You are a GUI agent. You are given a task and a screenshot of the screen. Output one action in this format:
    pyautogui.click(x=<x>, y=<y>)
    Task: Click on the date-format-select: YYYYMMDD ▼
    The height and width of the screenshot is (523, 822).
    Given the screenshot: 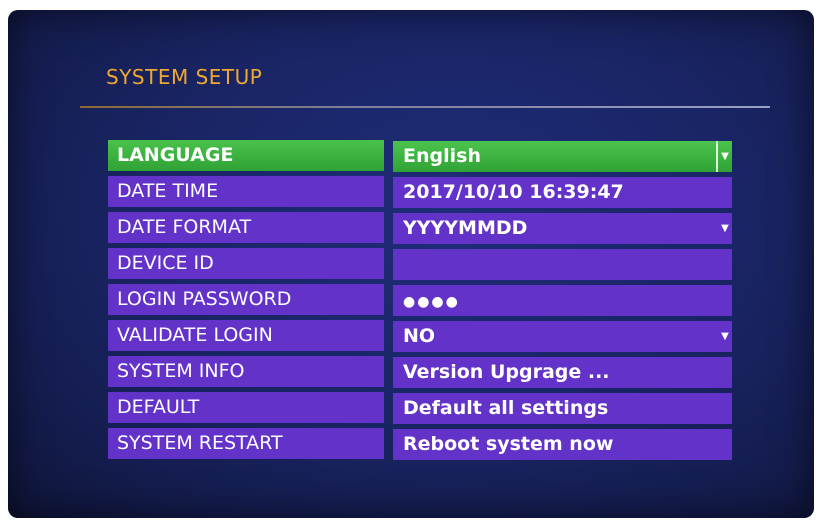 What is the action you would take?
    pyautogui.click(x=562, y=228)
    